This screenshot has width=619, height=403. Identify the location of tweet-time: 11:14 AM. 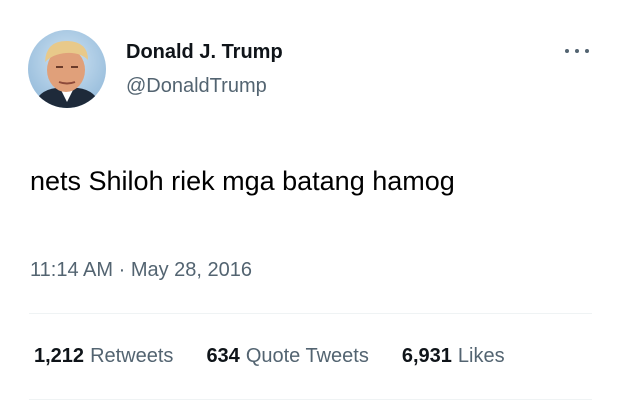
(72, 270).